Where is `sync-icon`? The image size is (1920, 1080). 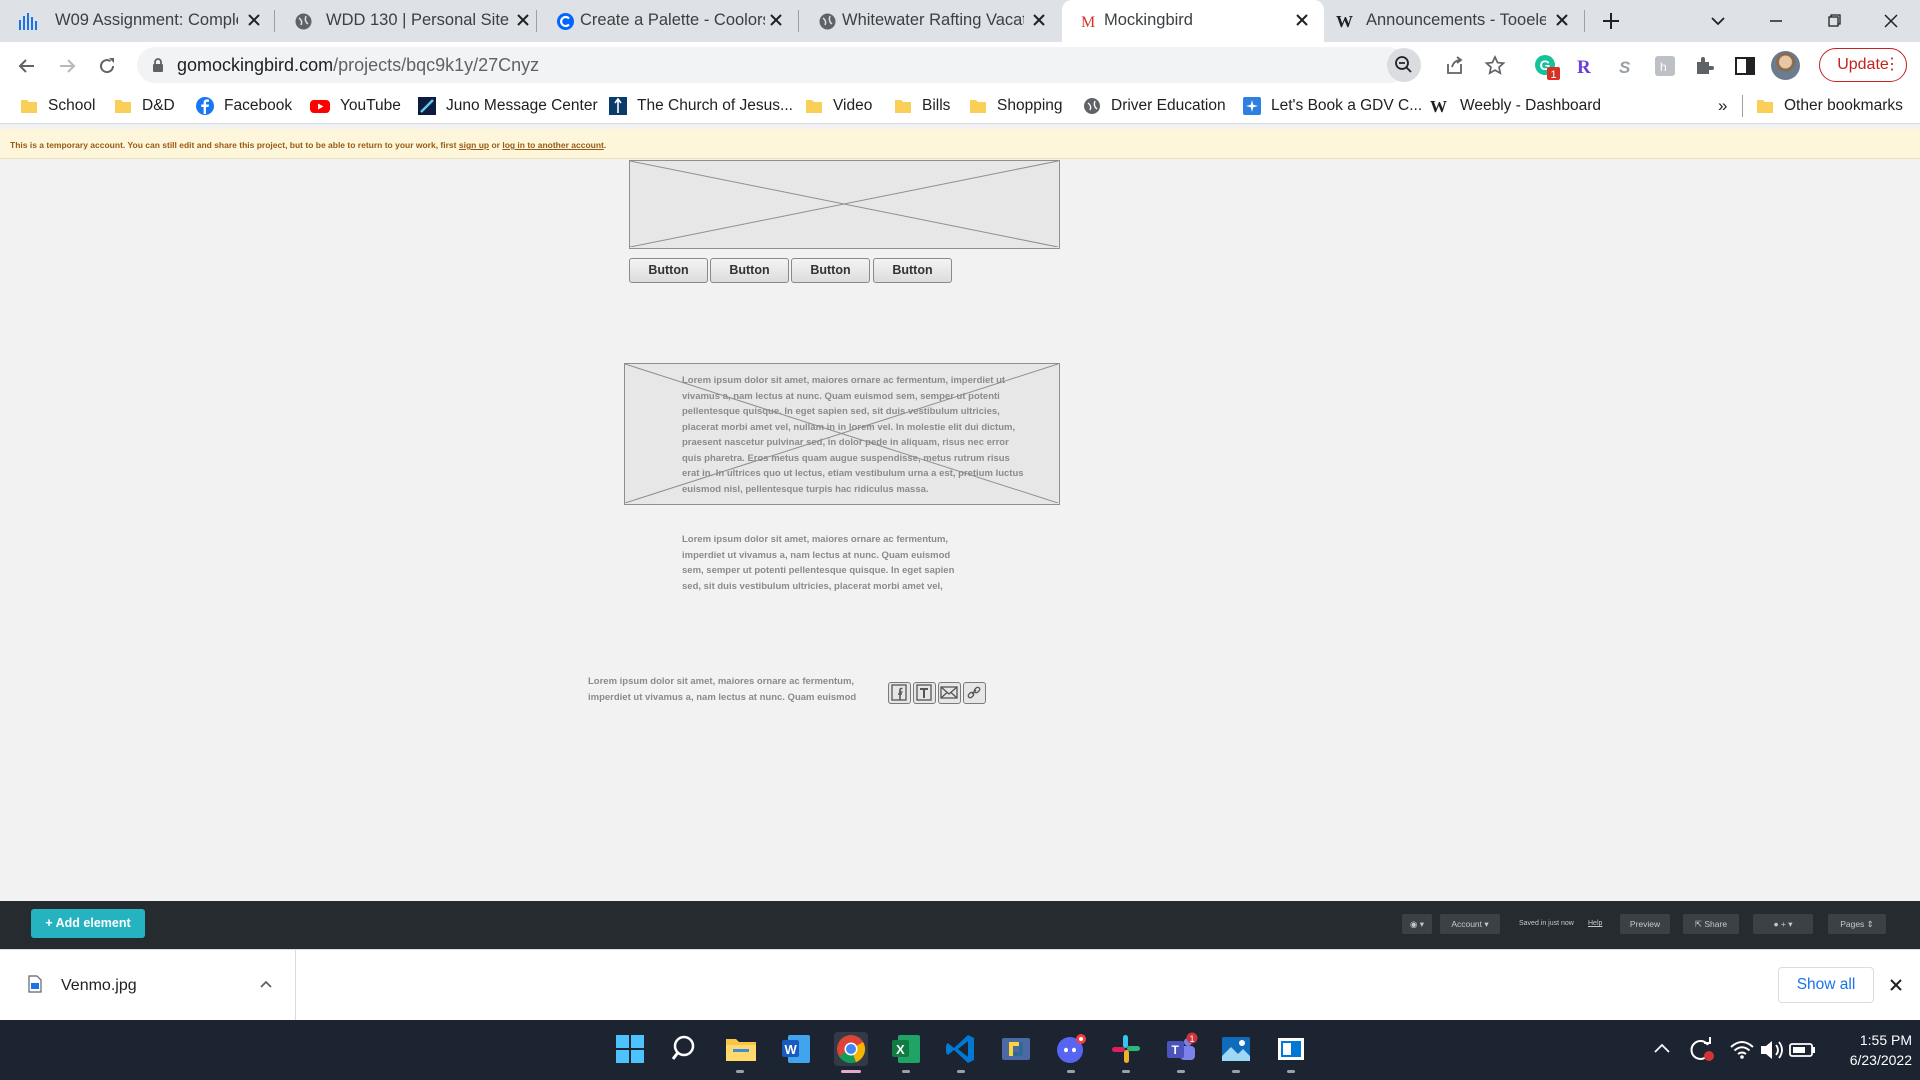 sync-icon is located at coordinates (1701, 1050).